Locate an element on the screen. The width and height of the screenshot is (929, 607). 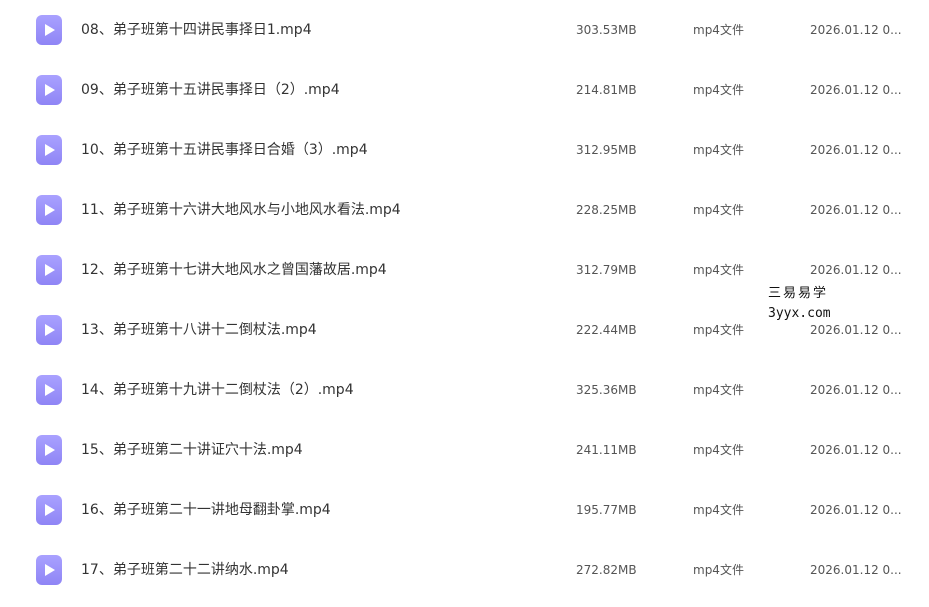
file-size: 312.79MB is located at coordinates (606, 270).